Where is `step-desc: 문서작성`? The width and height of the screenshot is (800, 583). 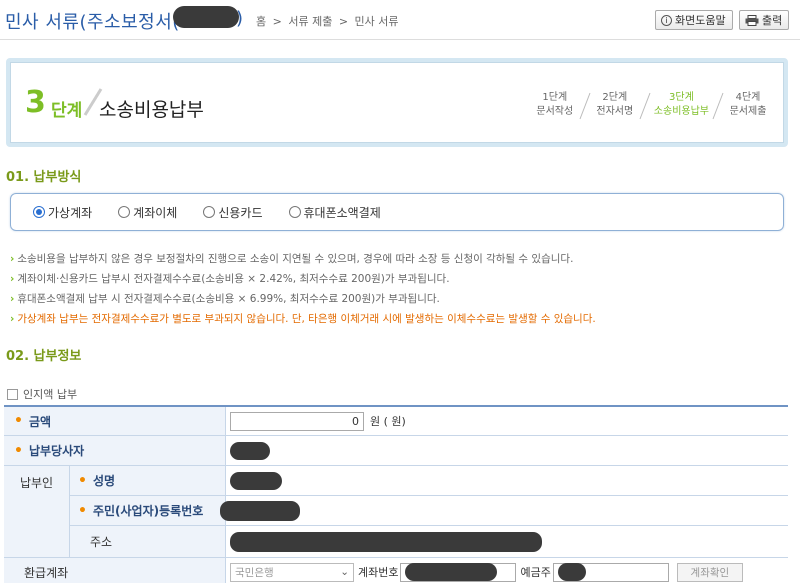 step-desc: 문서작성 is located at coordinates (555, 111).